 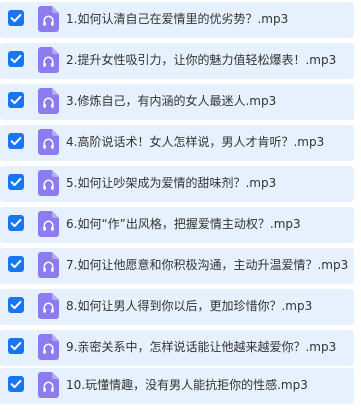 I want to click on file-name: 2.提升女性吸引力，让你的魅力值轻松爆表！.mp3, so click(x=201, y=60).